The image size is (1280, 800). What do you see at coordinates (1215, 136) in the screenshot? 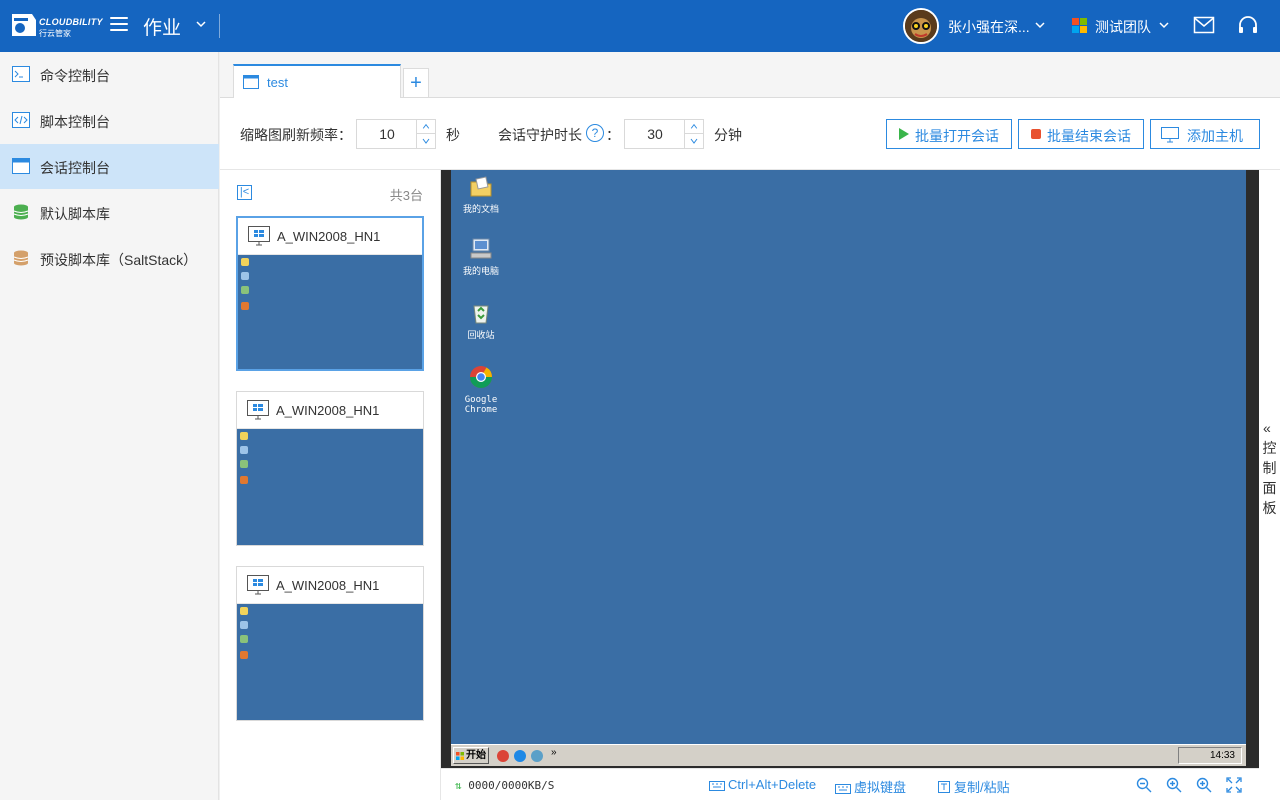
I see `add-host-label: 添加主机` at bounding box center [1215, 136].